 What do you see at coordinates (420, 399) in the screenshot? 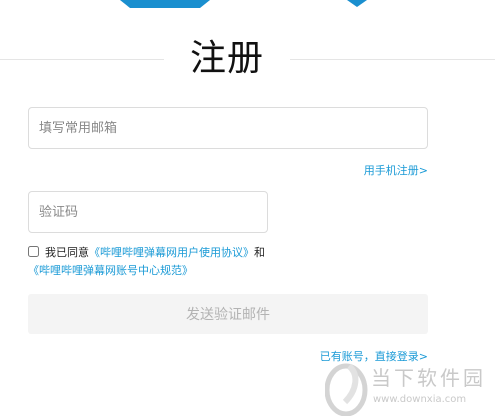
I see `watermark-url: www.downxia.com` at bounding box center [420, 399].